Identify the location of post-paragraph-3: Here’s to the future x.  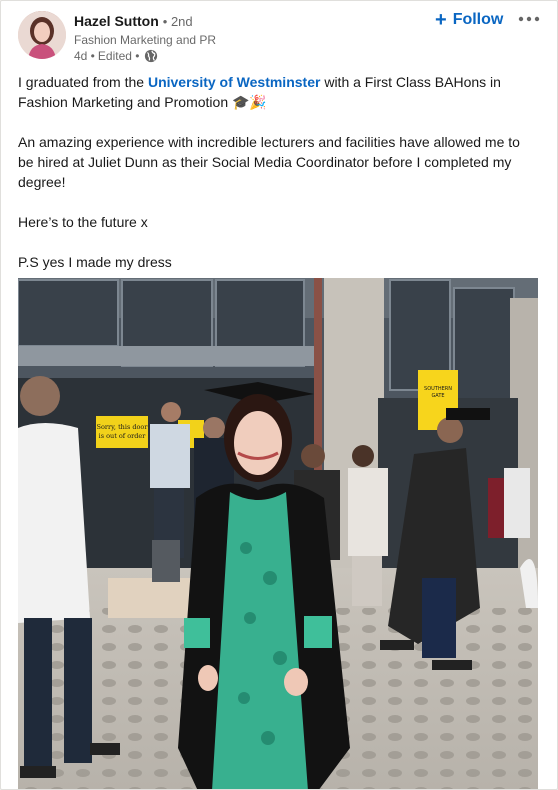
(83, 222).